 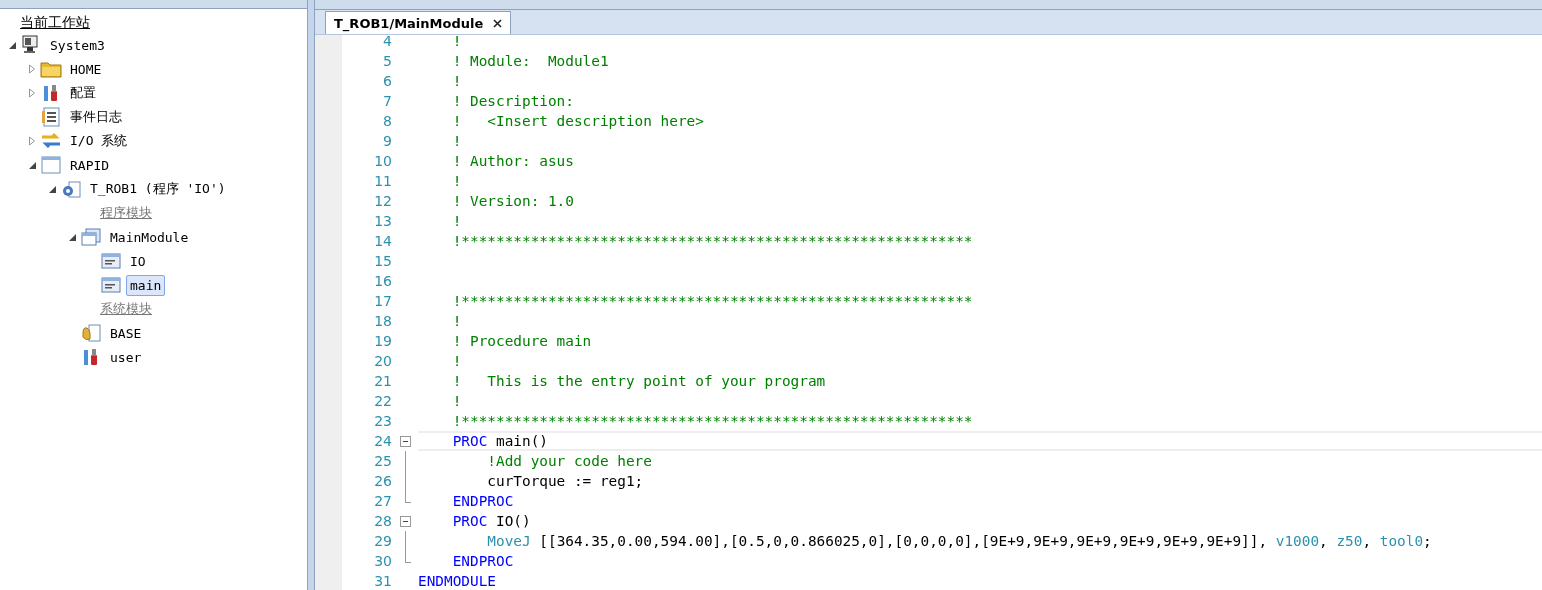 What do you see at coordinates (512, 521) in the screenshot?
I see `code-text: IO()` at bounding box center [512, 521].